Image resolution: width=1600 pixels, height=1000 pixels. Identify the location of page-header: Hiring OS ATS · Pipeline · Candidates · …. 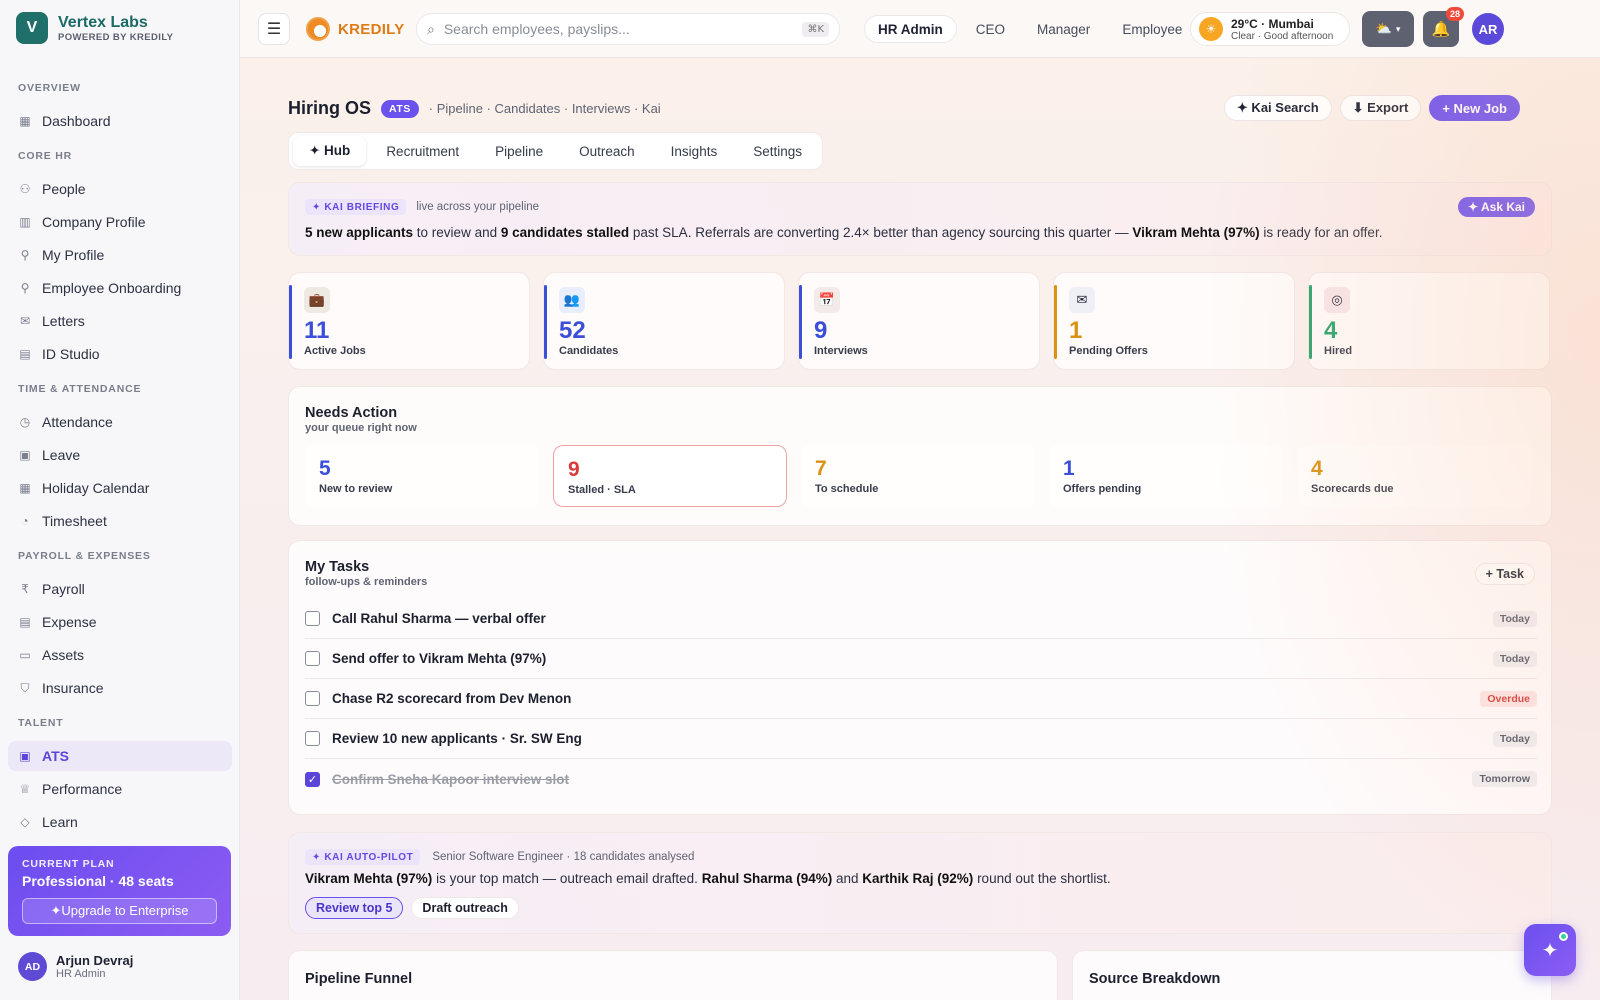
(474, 108).